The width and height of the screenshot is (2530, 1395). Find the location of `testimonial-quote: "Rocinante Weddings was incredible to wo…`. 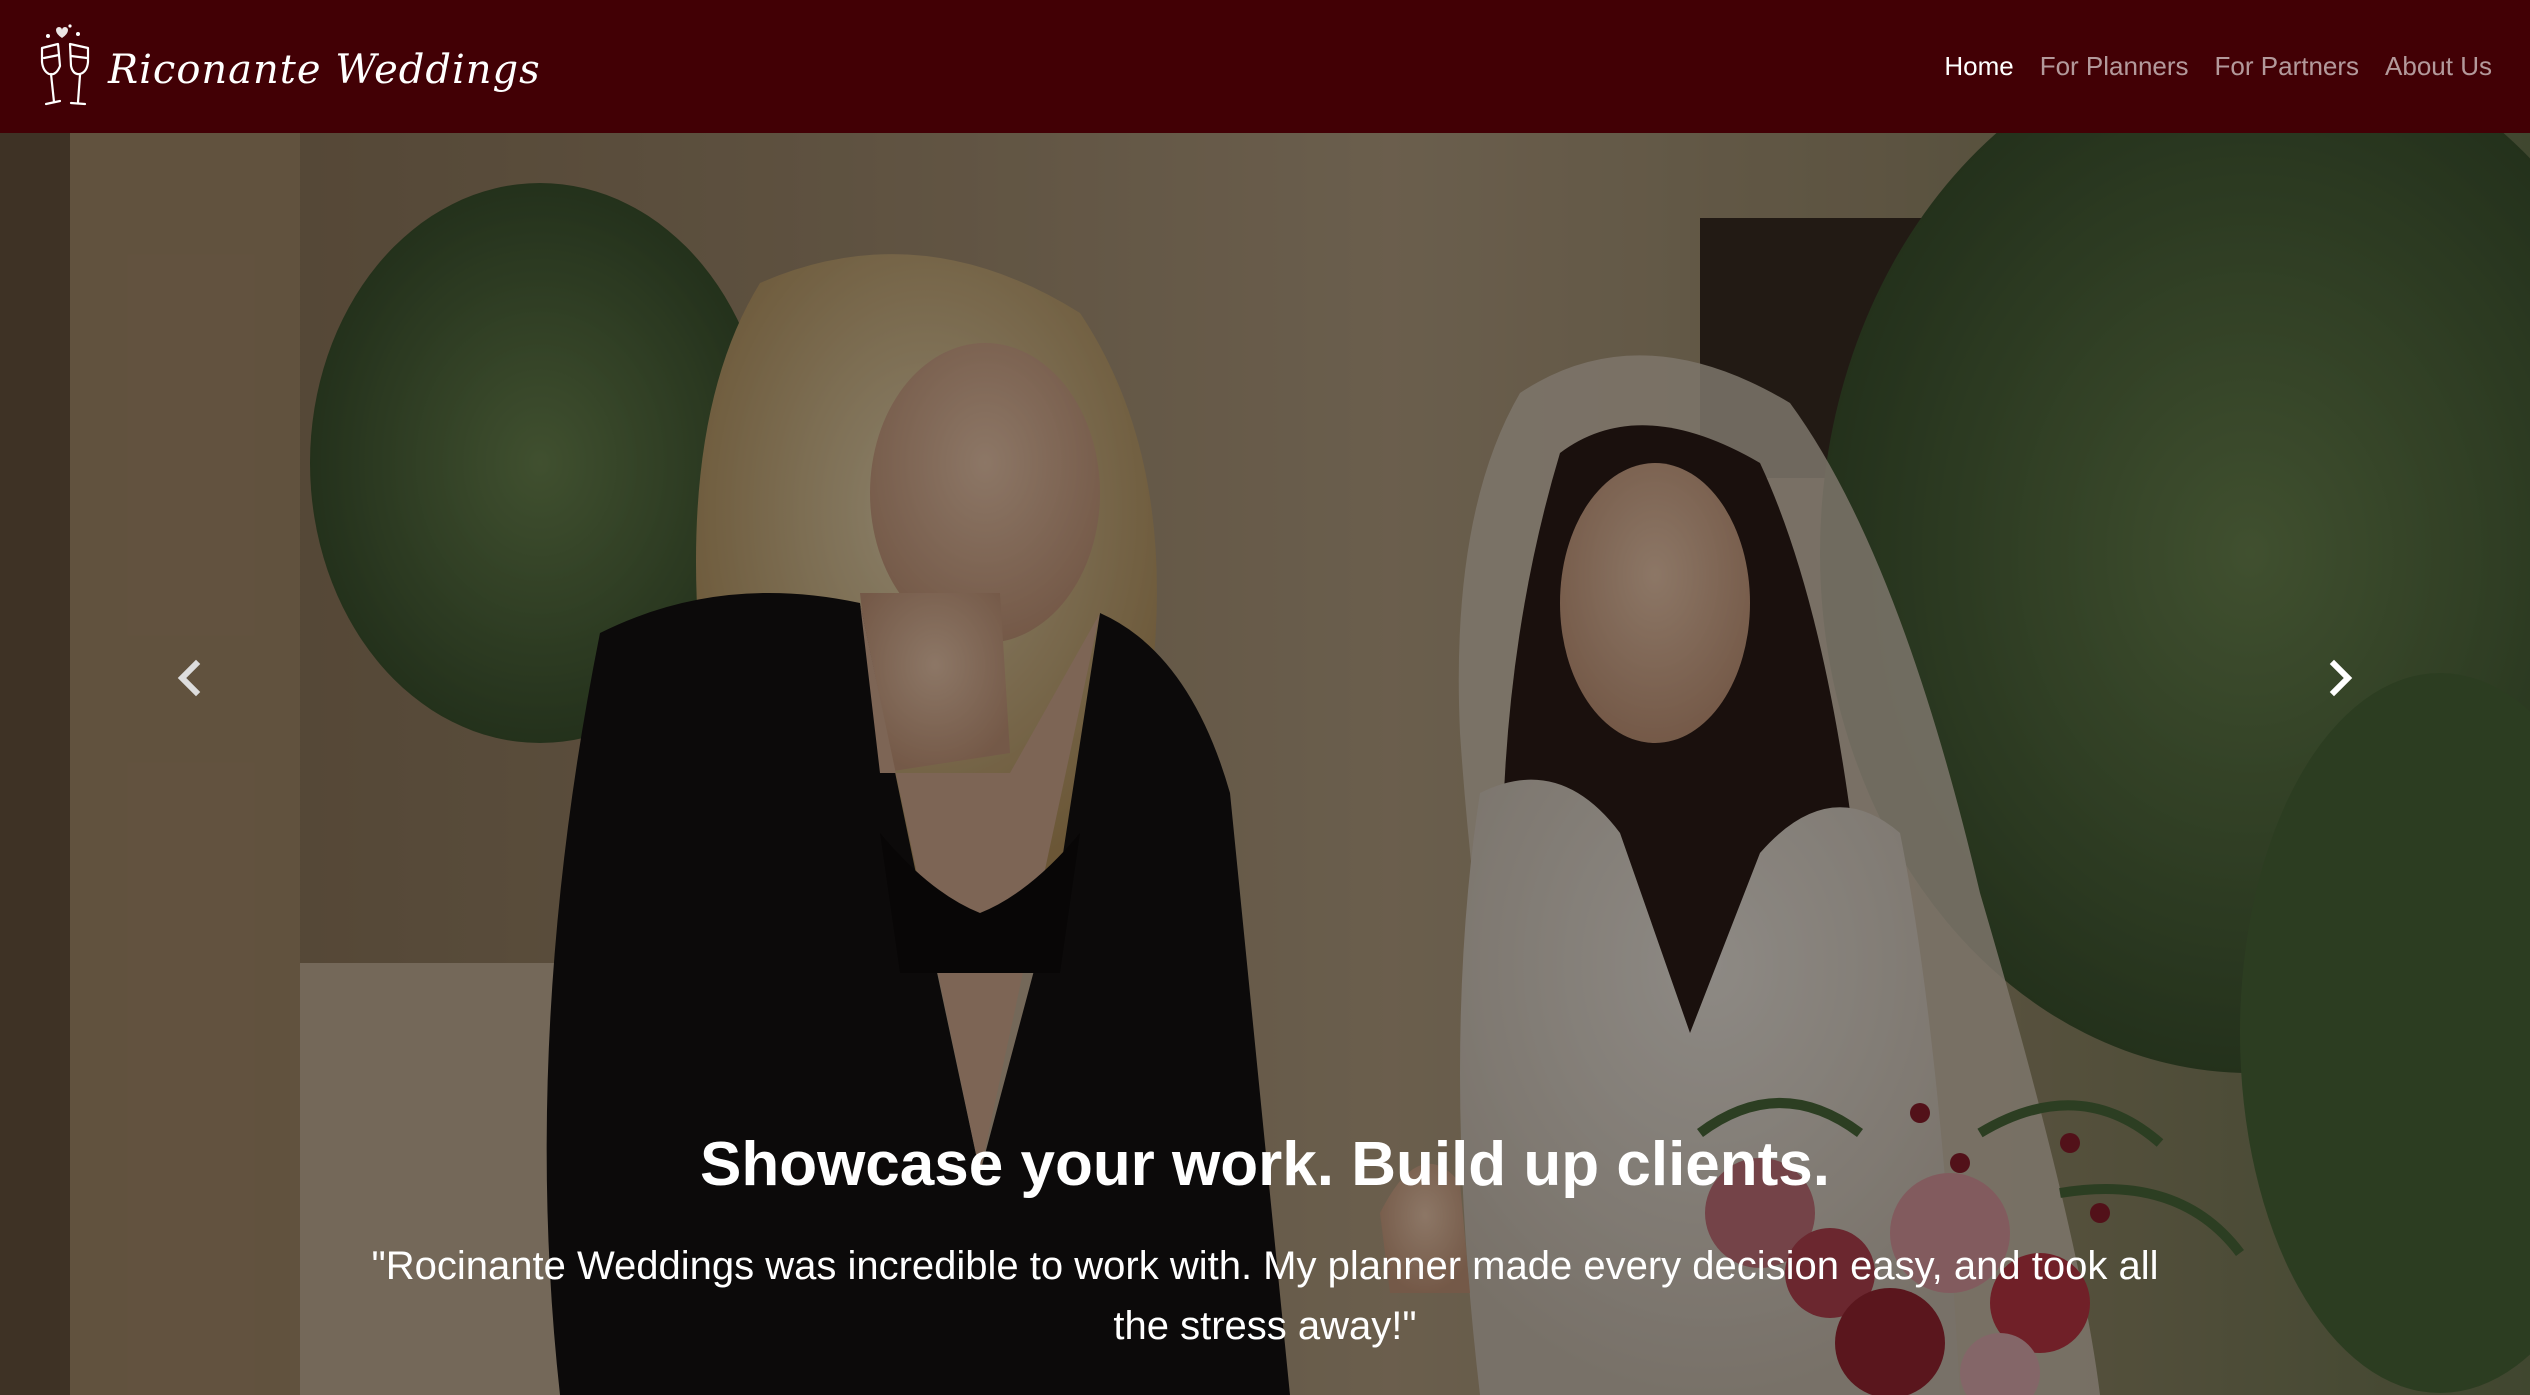

testimonial-quote: "Rocinante Weddings was incredible to wo… is located at coordinates (1265, 1296).